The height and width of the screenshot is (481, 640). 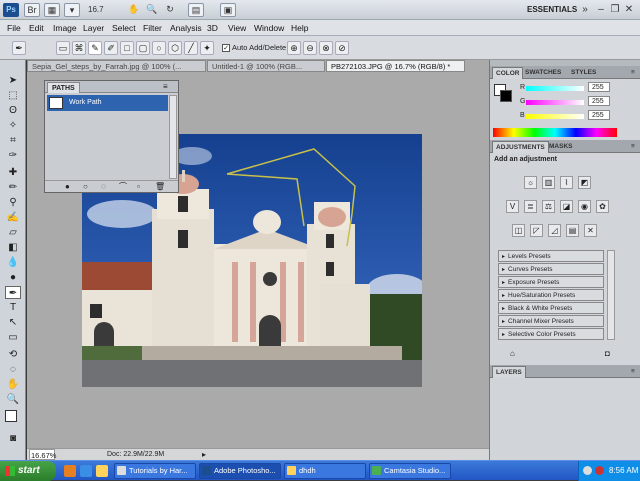 What do you see at coordinates (111, 48) in the screenshot?
I see `freeform-pen-icon: ✐` at bounding box center [111, 48].